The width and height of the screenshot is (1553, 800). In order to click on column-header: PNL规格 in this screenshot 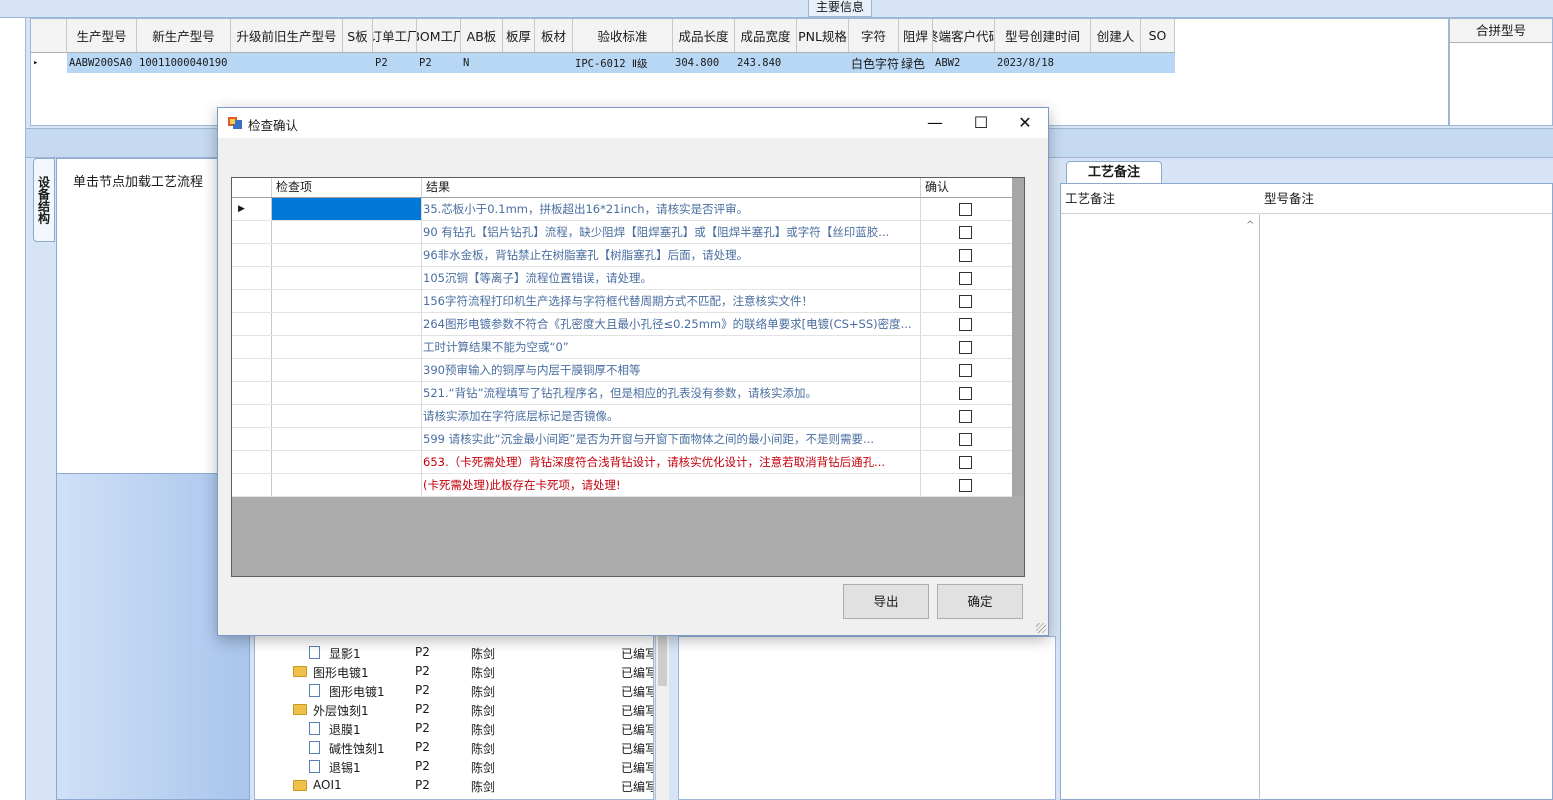, I will do `click(823, 35)`.